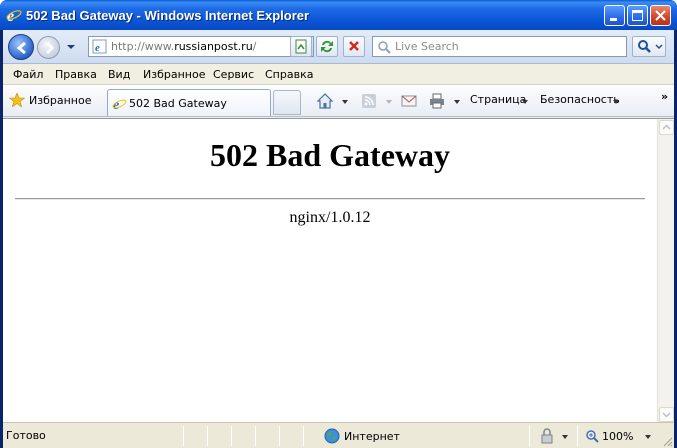  What do you see at coordinates (76, 74) in the screenshot?
I see `menu-edit: Правка` at bounding box center [76, 74].